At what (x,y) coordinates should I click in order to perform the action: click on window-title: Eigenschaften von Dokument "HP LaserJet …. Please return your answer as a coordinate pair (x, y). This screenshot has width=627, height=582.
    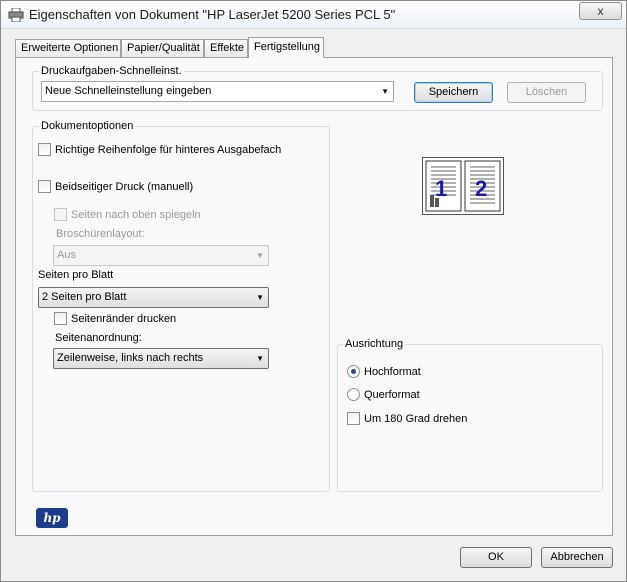
    Looking at the image, I should click on (212, 14).